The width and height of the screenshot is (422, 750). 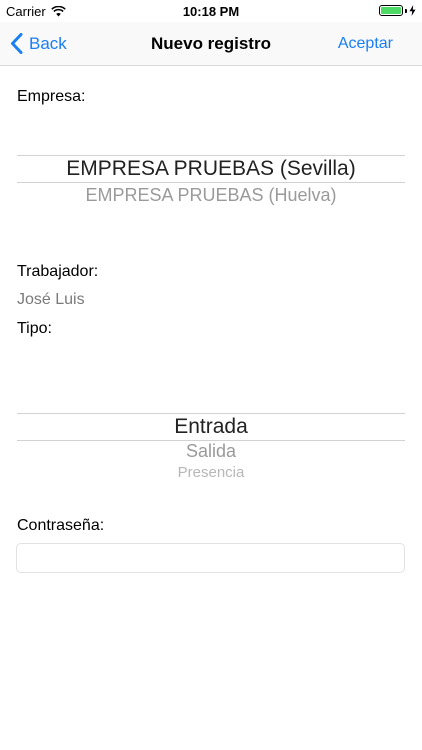 I want to click on trabajador-value: José Luis, so click(x=51, y=299).